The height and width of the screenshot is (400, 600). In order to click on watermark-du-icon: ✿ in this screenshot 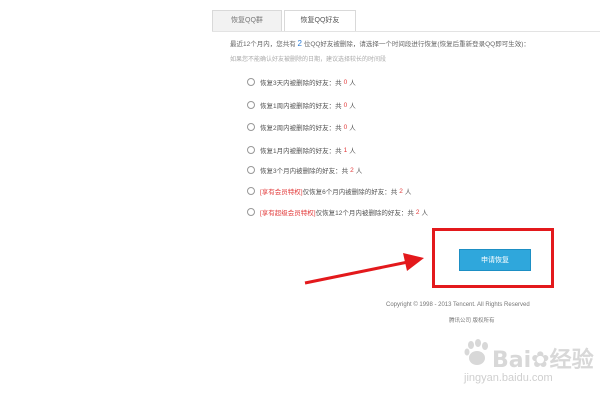, I will do `click(540, 360)`.